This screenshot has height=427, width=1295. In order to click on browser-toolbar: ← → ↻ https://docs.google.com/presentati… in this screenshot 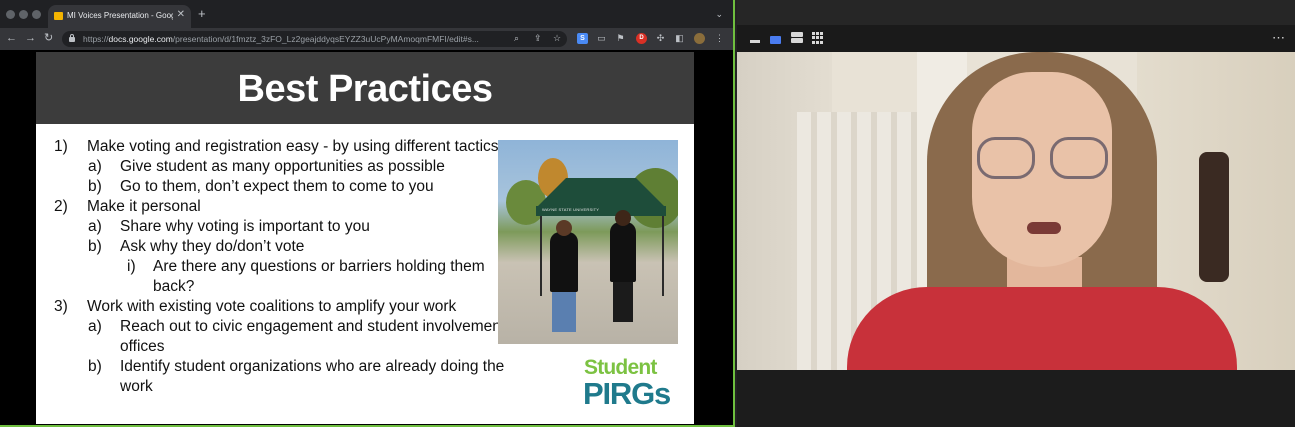, I will do `click(366, 39)`.